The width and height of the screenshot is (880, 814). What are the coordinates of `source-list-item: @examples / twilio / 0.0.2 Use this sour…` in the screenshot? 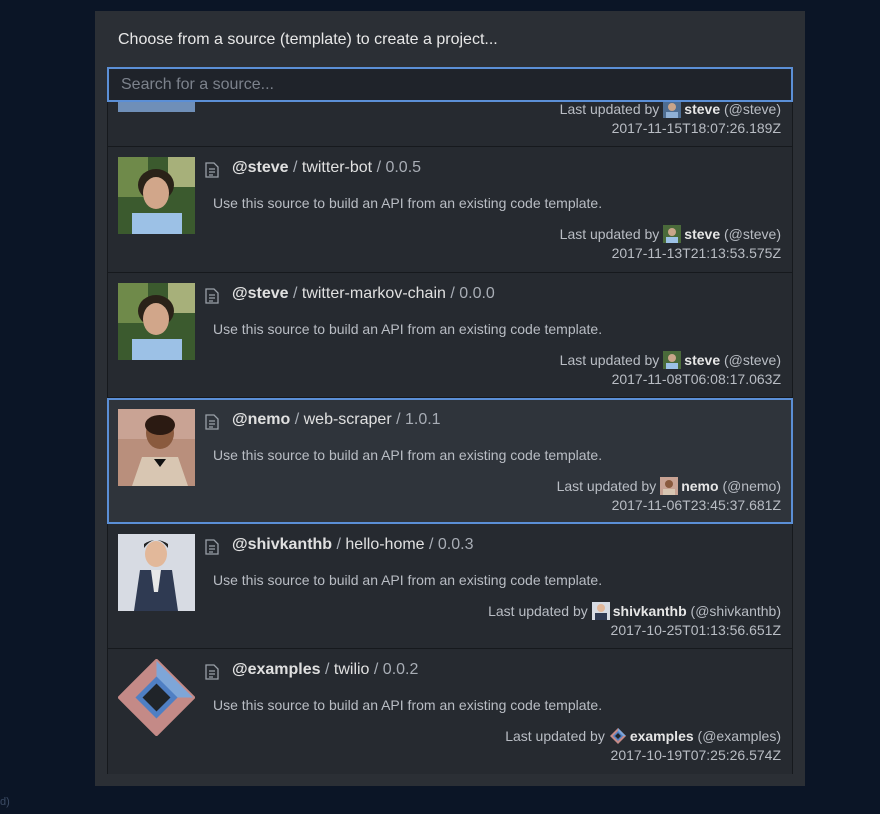 It's located at (450, 711).